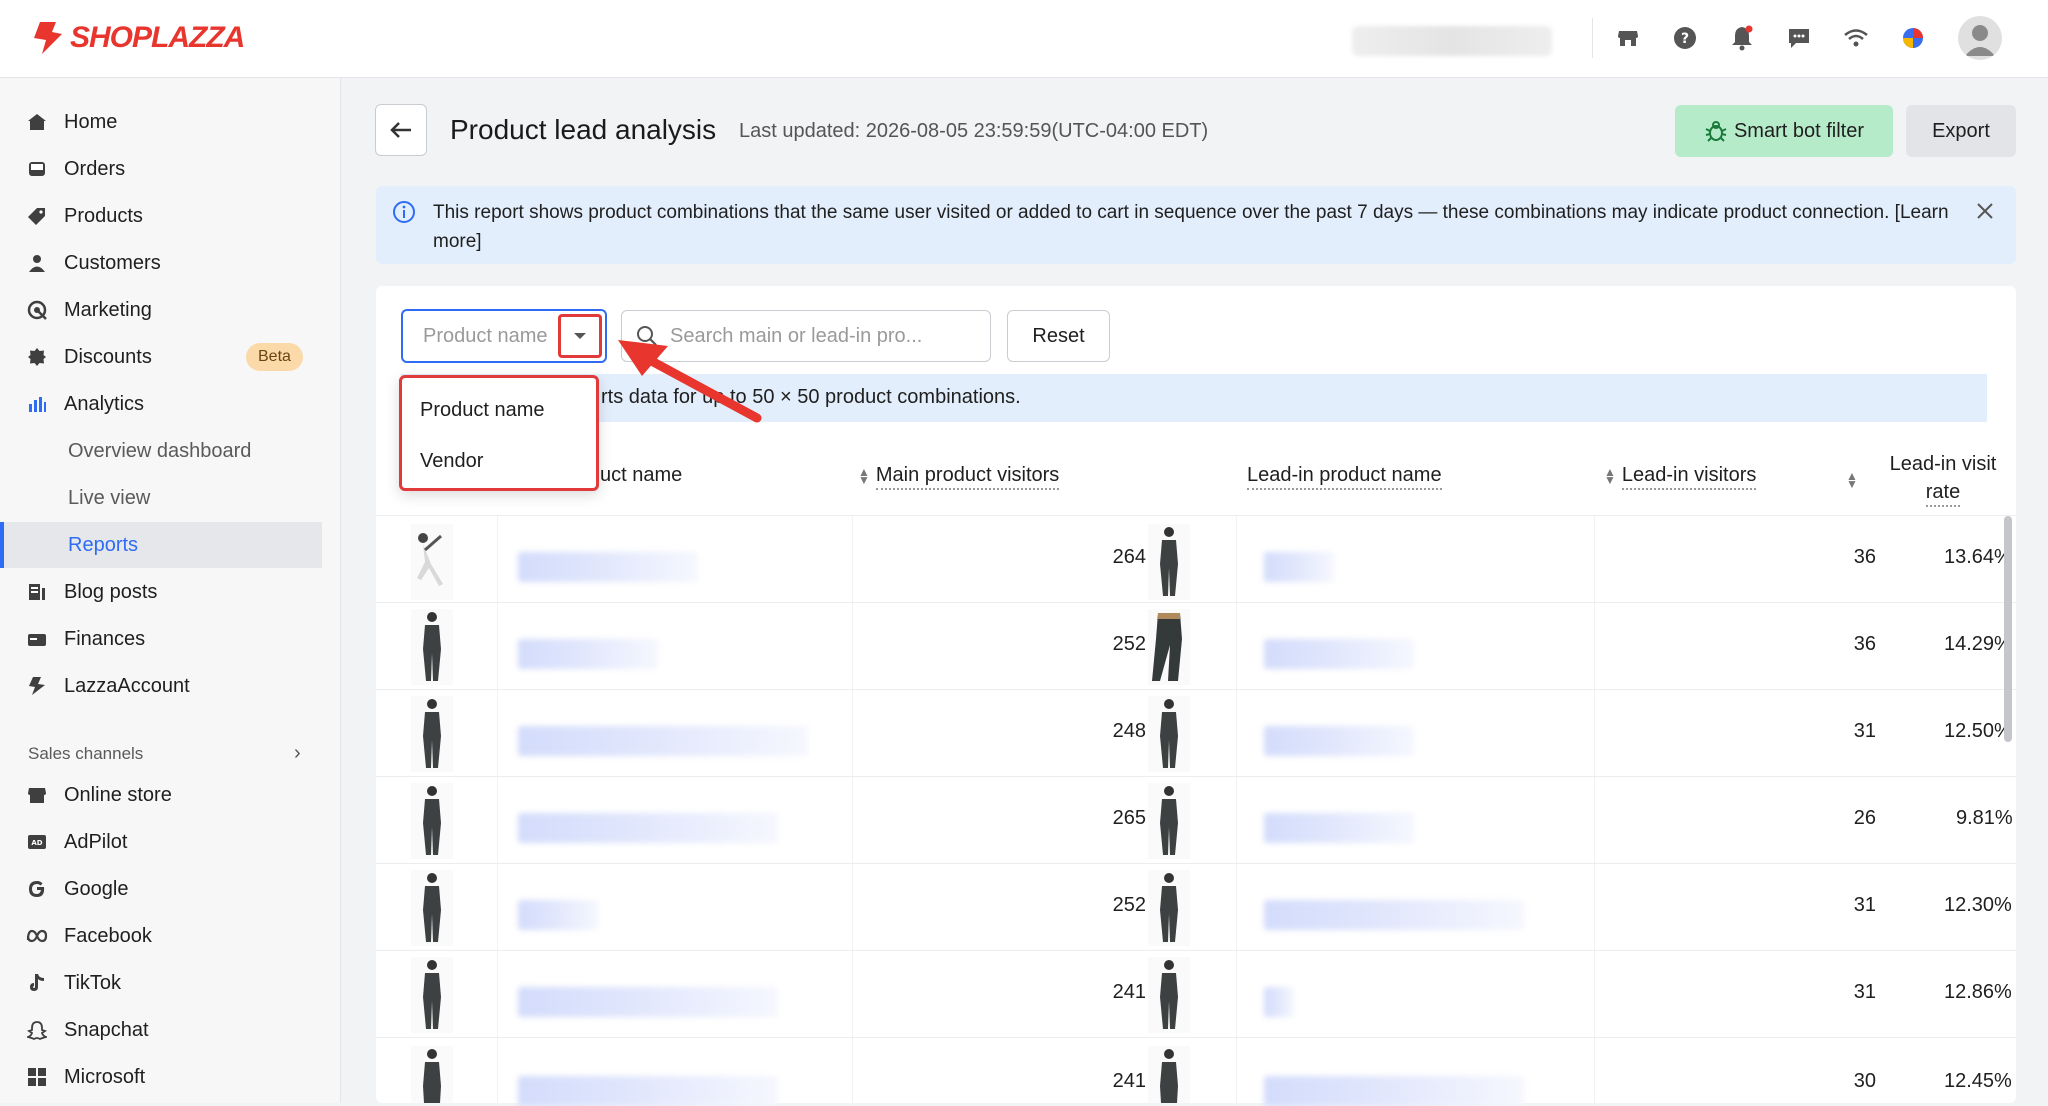  I want to click on column-lead-in-visitors: ▲ ▼ Lead-in visitors, so click(1680, 477).